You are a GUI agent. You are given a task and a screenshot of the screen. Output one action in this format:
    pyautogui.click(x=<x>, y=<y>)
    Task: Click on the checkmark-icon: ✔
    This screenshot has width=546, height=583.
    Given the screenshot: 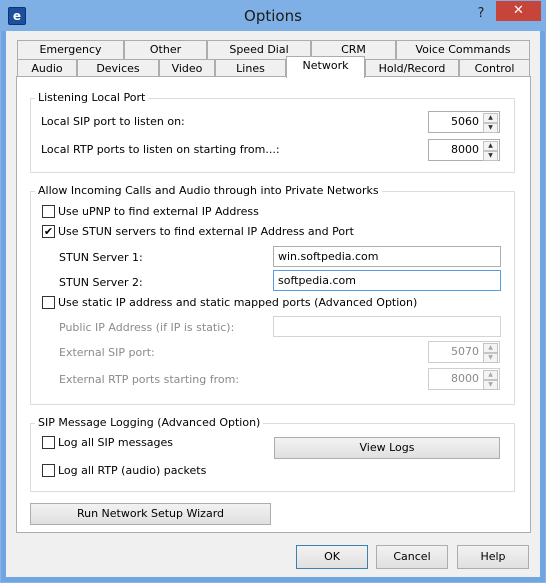 What is the action you would take?
    pyautogui.click(x=48, y=231)
    